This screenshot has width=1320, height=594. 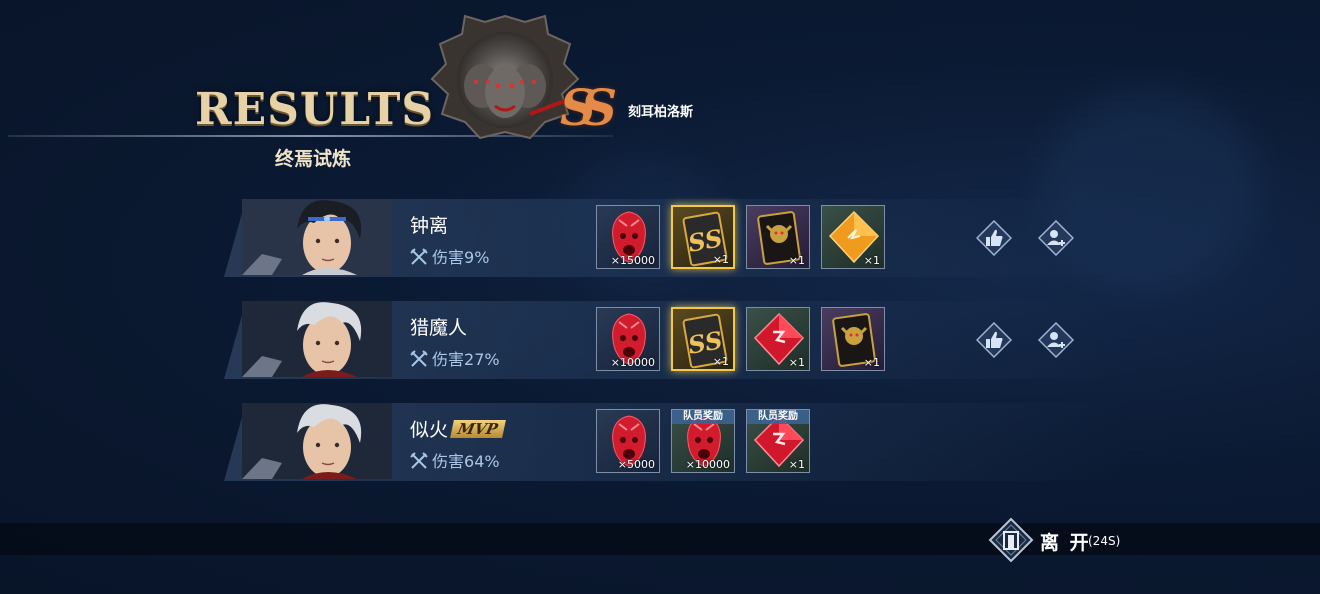 I want to click on mvp-badge: MVP, so click(x=478, y=429).